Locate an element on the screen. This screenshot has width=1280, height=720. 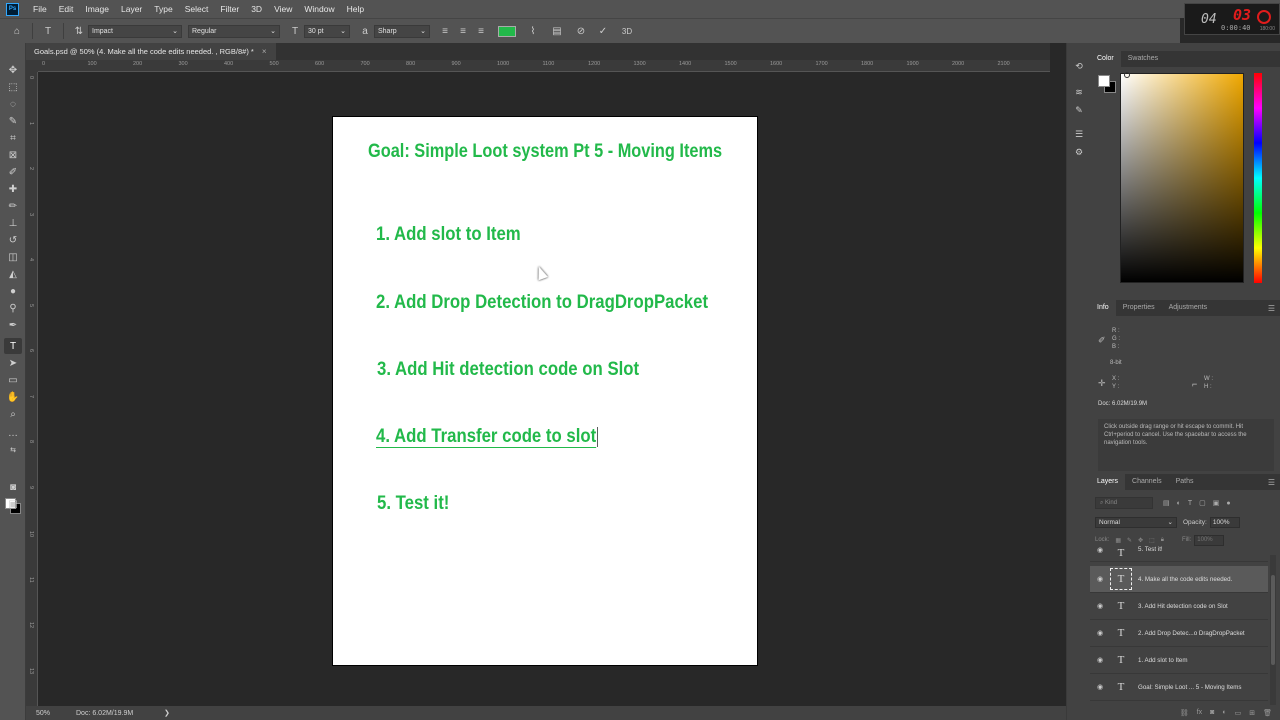
align-center-icon: ≡ is located at coordinates (463, 31).